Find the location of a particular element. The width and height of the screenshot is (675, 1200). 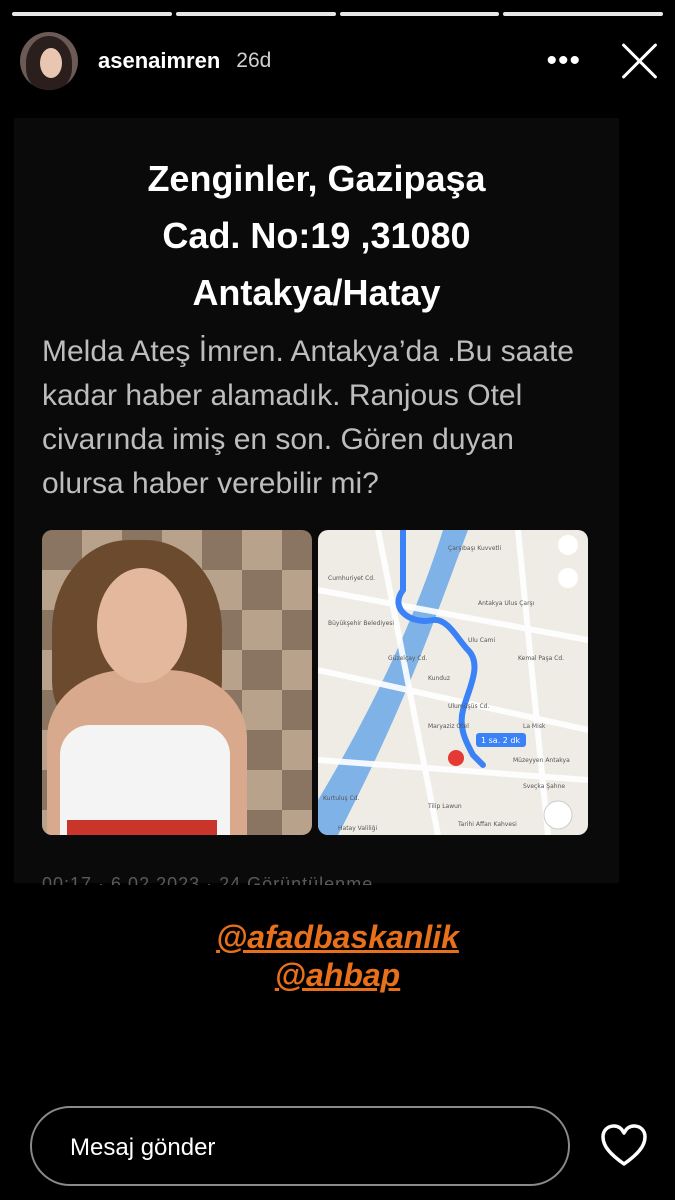

mention-afadbaskanlik: @afadbaskanlik is located at coordinates (337, 937).